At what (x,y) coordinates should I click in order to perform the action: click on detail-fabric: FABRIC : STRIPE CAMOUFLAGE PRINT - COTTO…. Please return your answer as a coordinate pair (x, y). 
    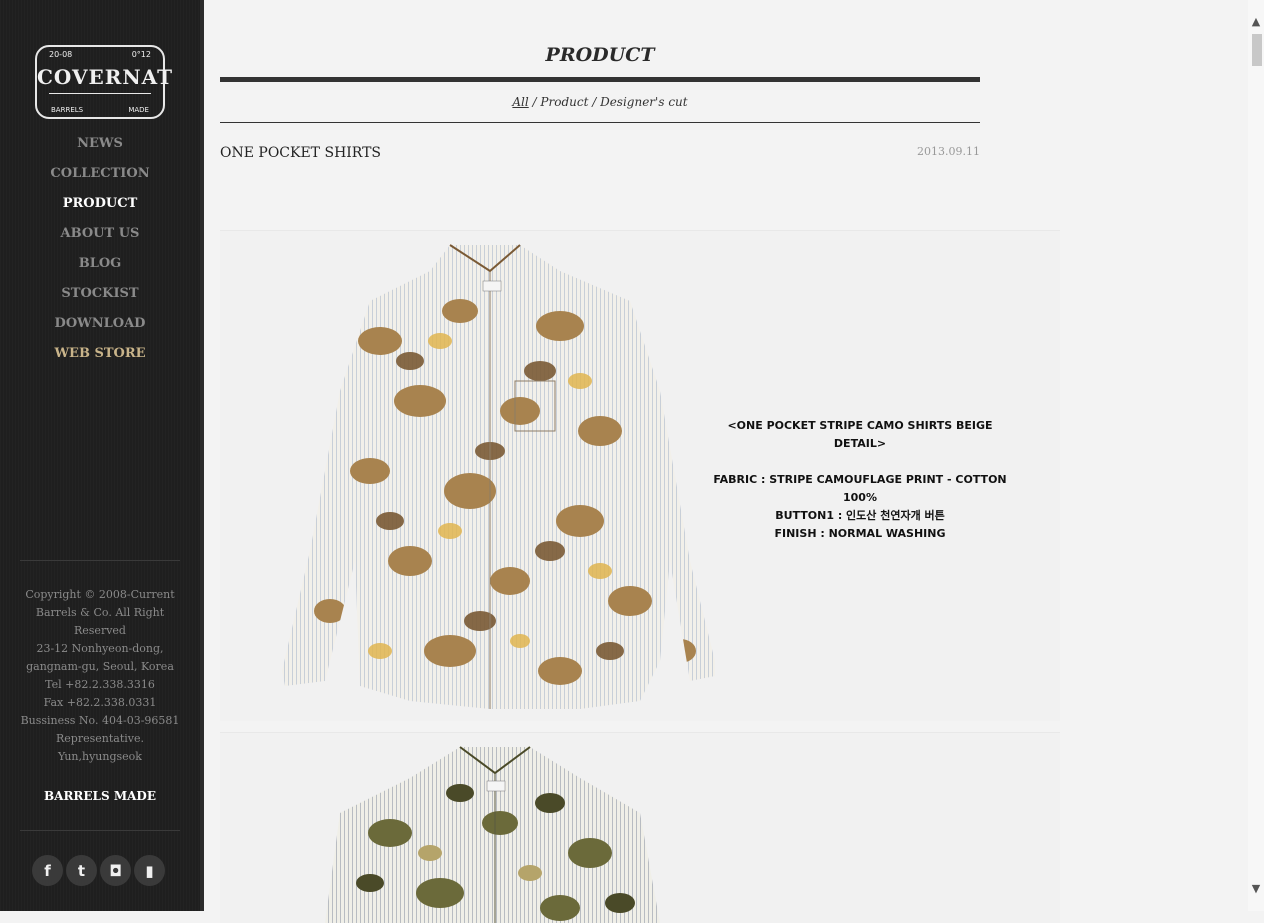
    Looking at the image, I should click on (860, 488).